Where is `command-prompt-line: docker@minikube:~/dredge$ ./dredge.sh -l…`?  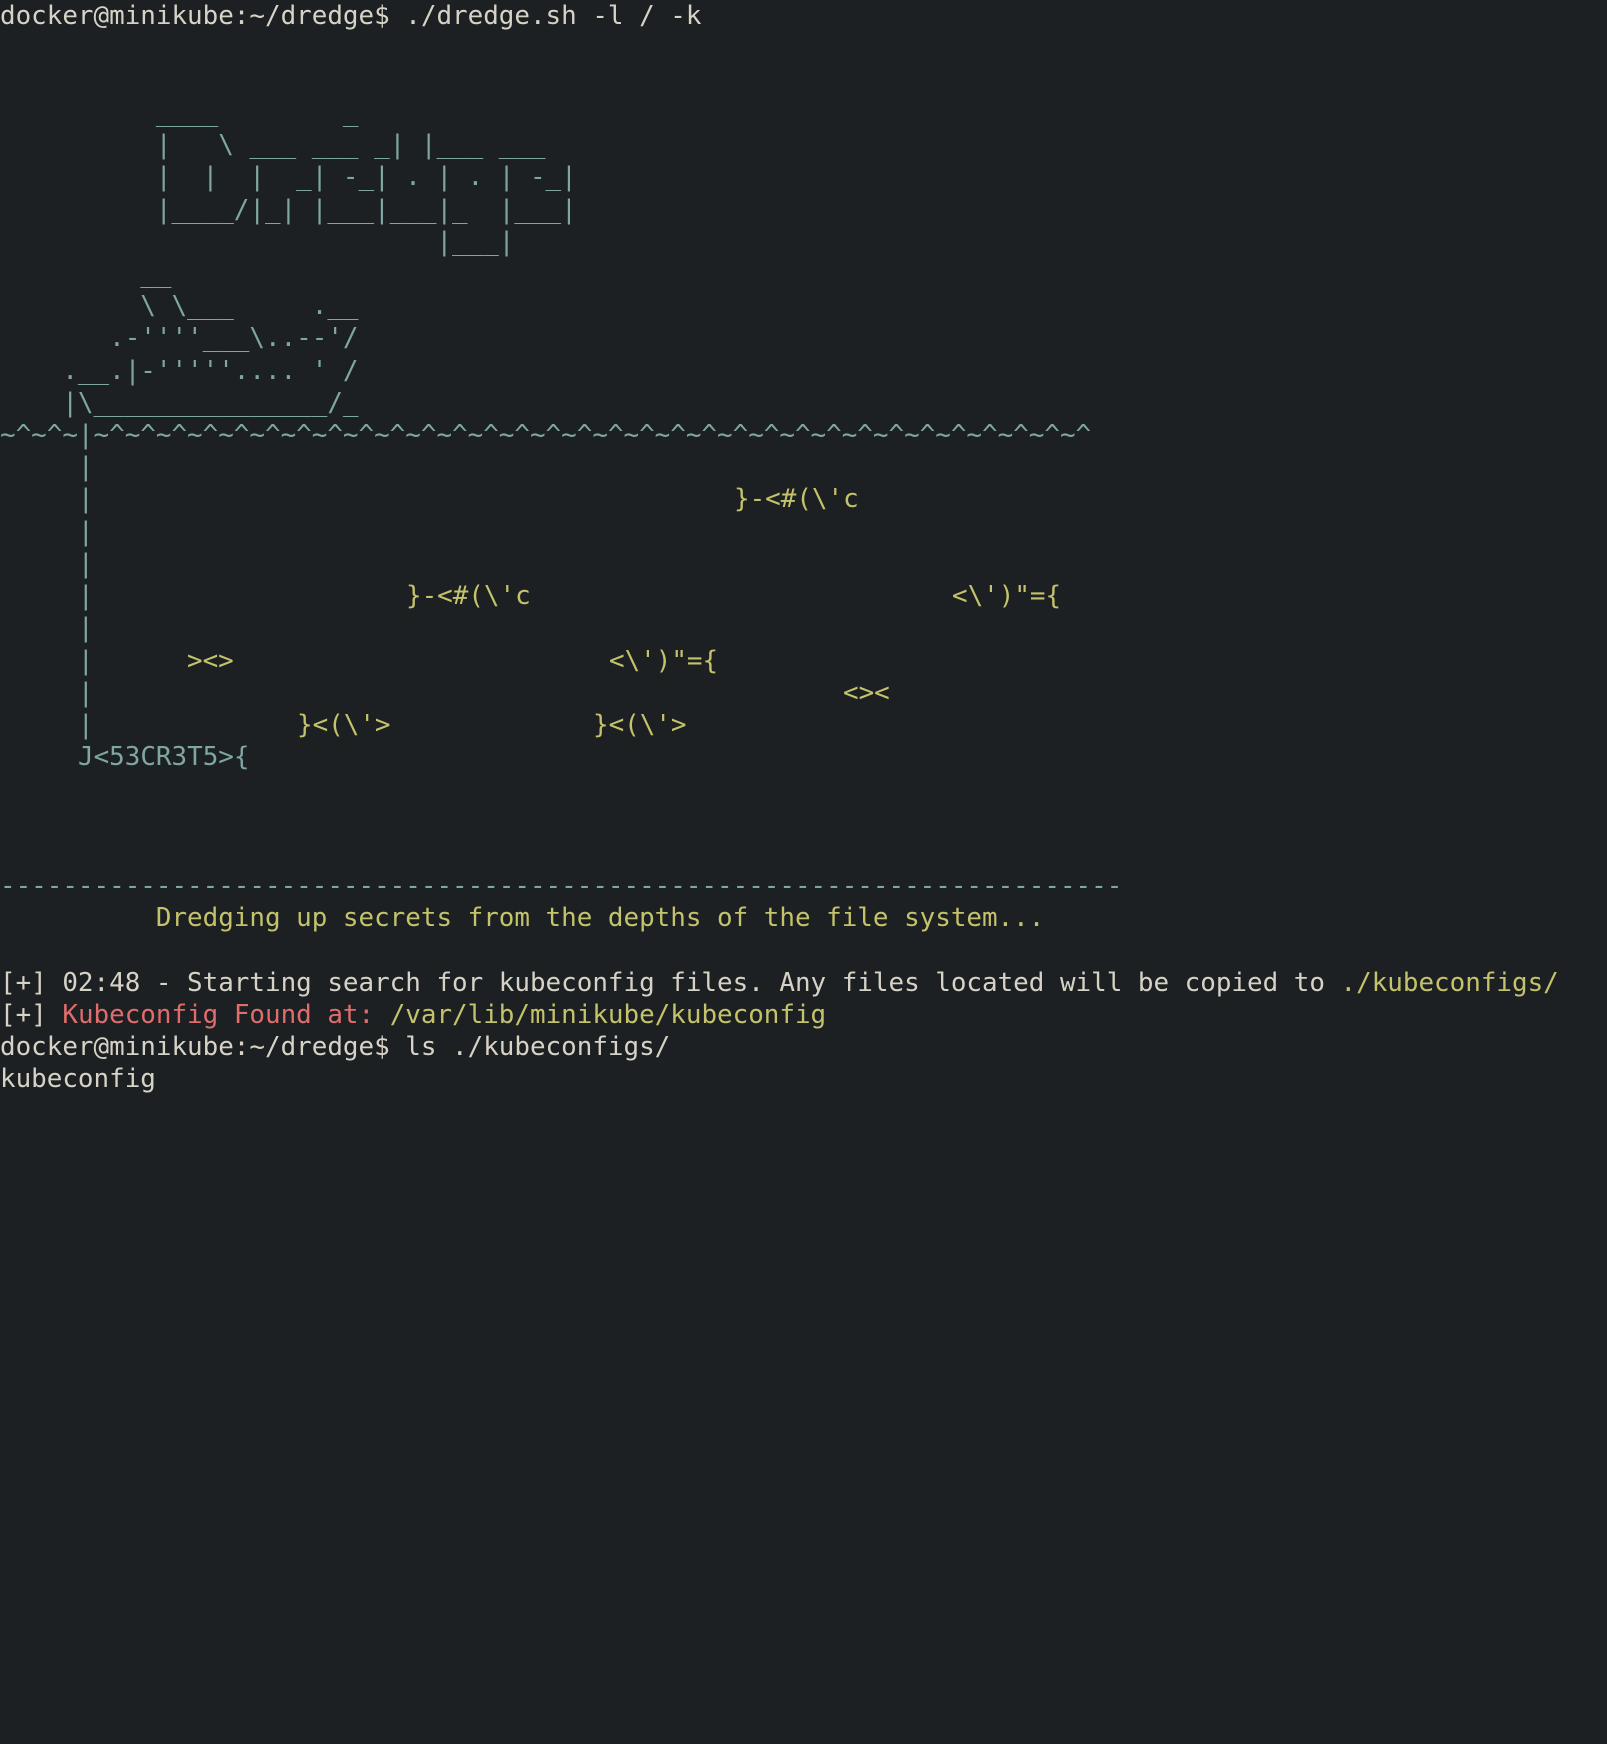
command-prompt-line: docker@minikube:~/dredge$ ./dredge.sh -l… is located at coordinates (351, 16).